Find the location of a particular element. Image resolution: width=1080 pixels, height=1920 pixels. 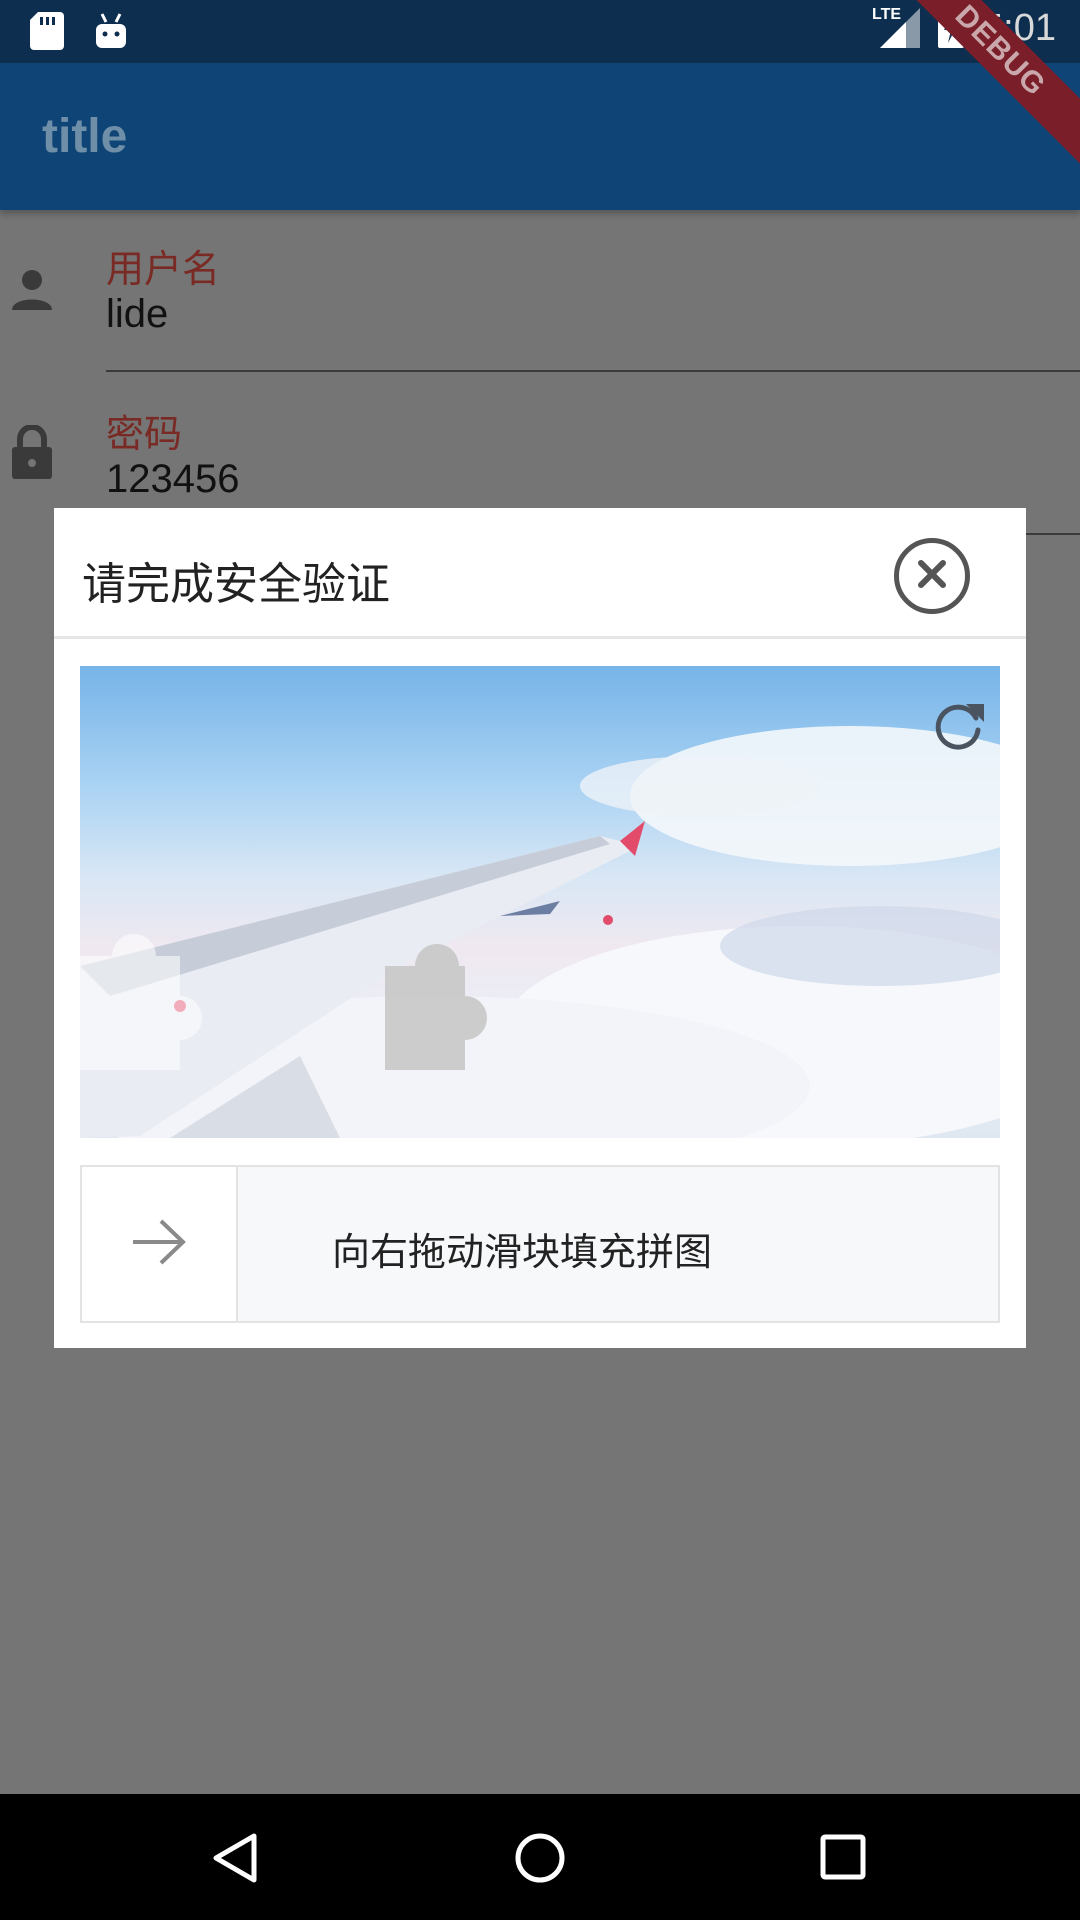

username-label: 用户名 is located at coordinates (163, 269).